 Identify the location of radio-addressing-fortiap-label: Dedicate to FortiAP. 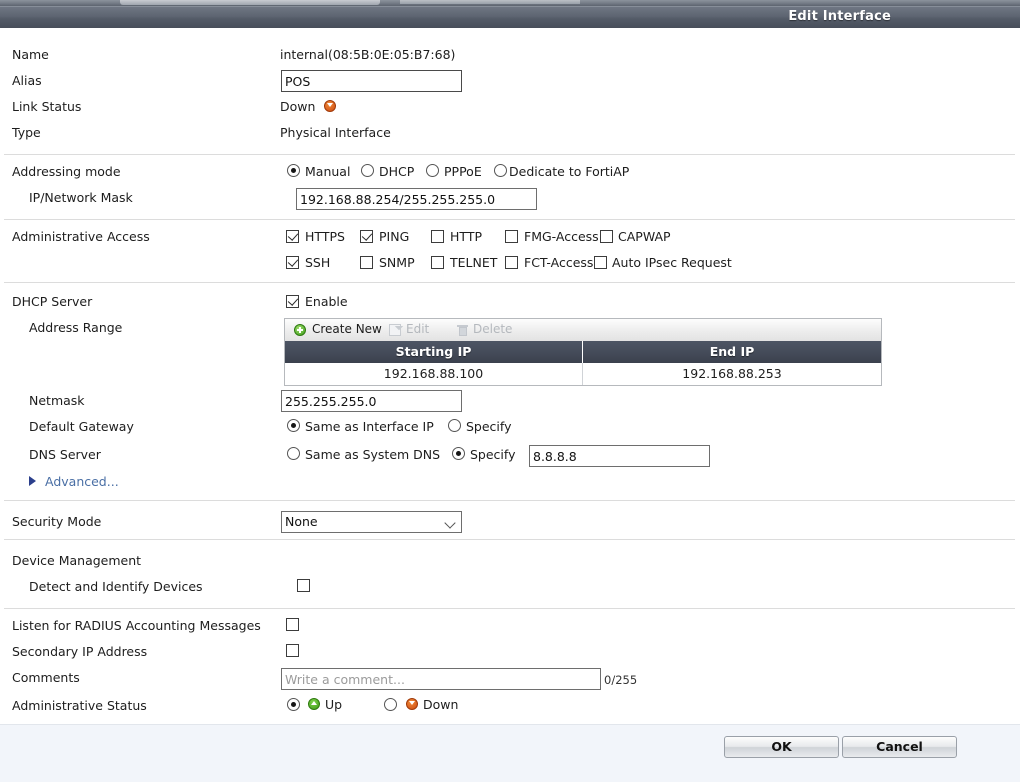
(569, 171).